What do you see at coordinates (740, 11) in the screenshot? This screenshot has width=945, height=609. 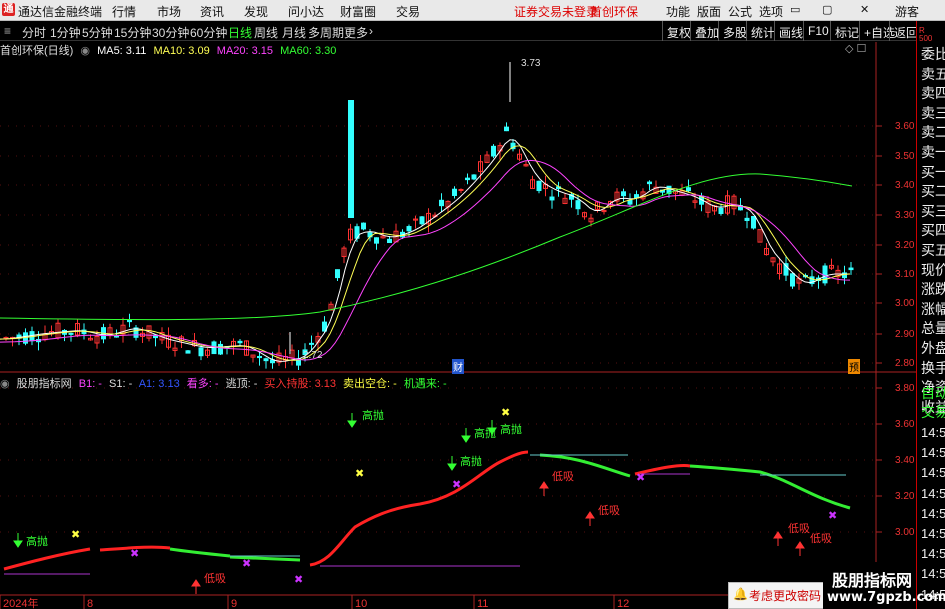 I see `menu-item-formula: 公式` at bounding box center [740, 11].